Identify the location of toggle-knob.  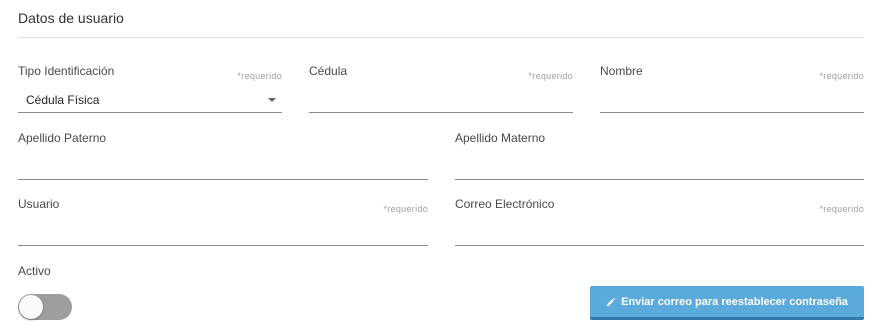
(31, 307).